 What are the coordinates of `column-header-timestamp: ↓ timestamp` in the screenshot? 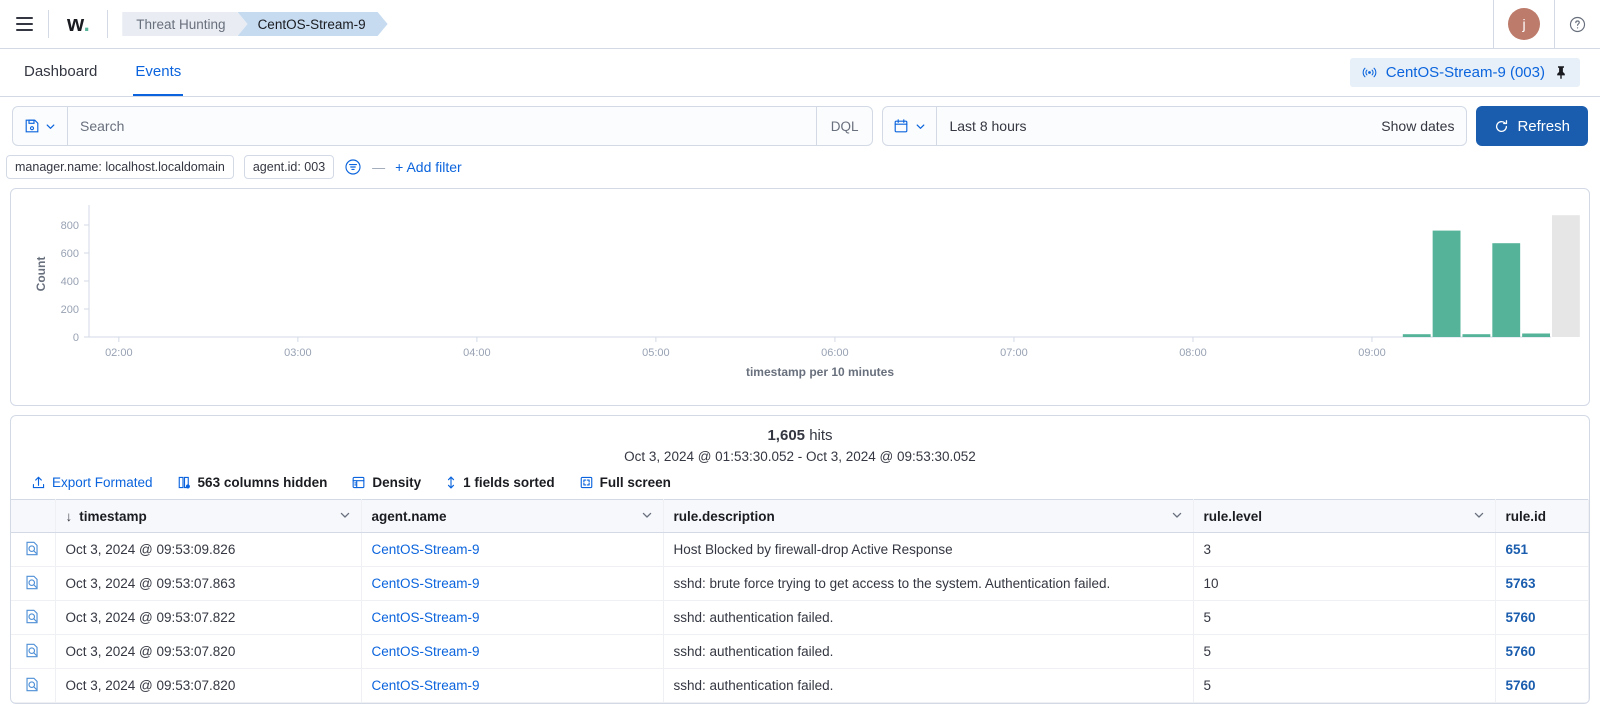 It's located at (208, 516).